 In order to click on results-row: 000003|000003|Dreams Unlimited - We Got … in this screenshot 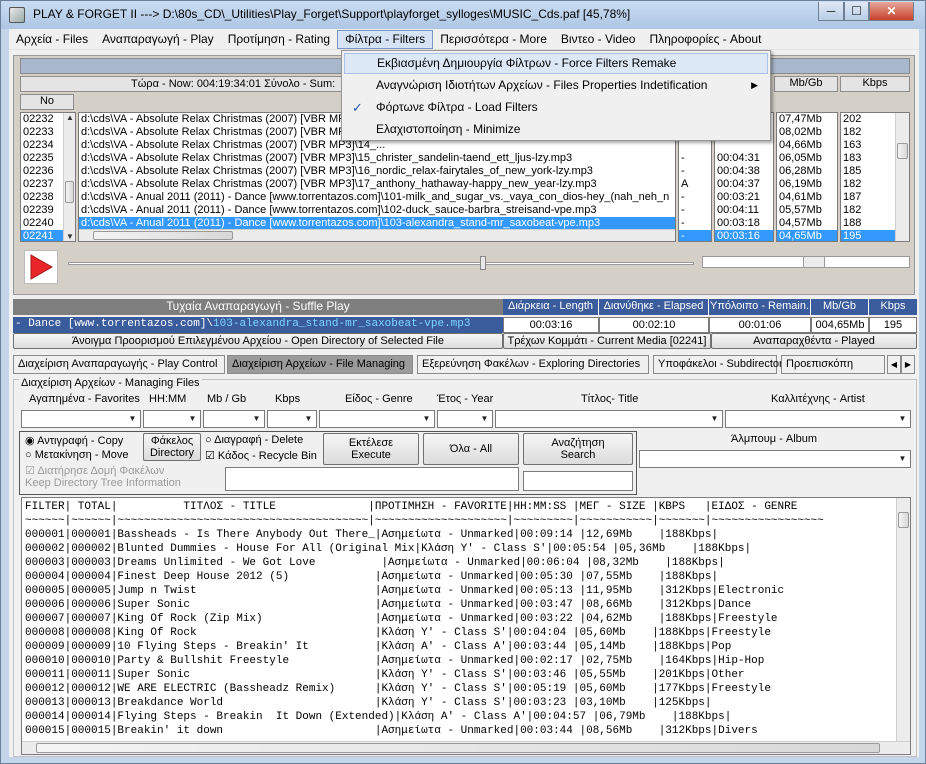, I will do `click(467, 563)`.